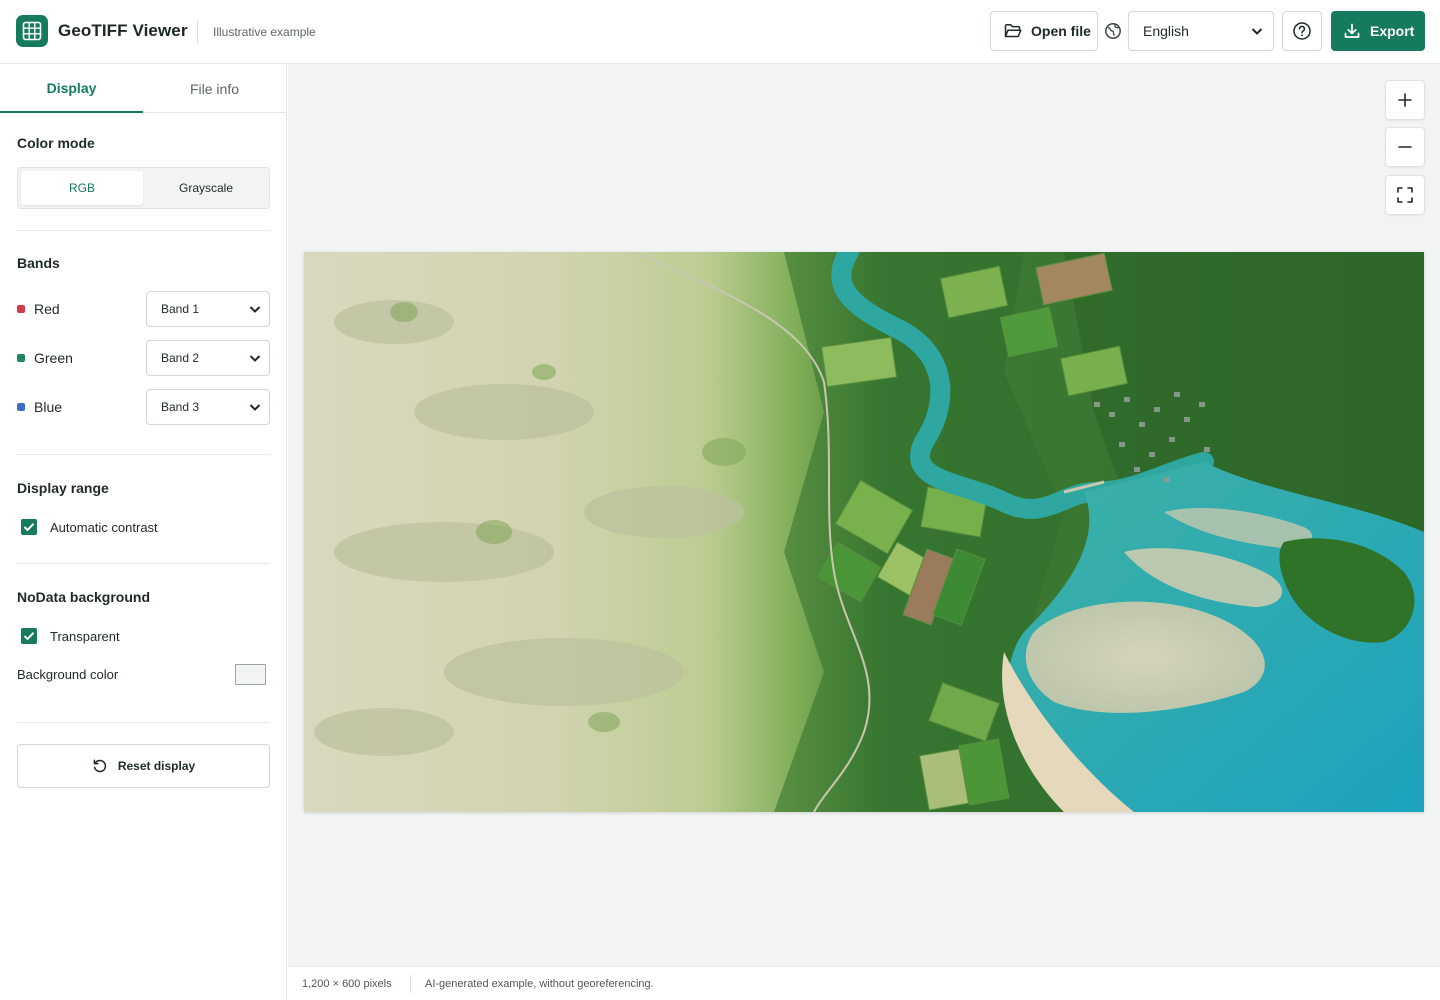  I want to click on zoom-in-button, so click(1405, 100).